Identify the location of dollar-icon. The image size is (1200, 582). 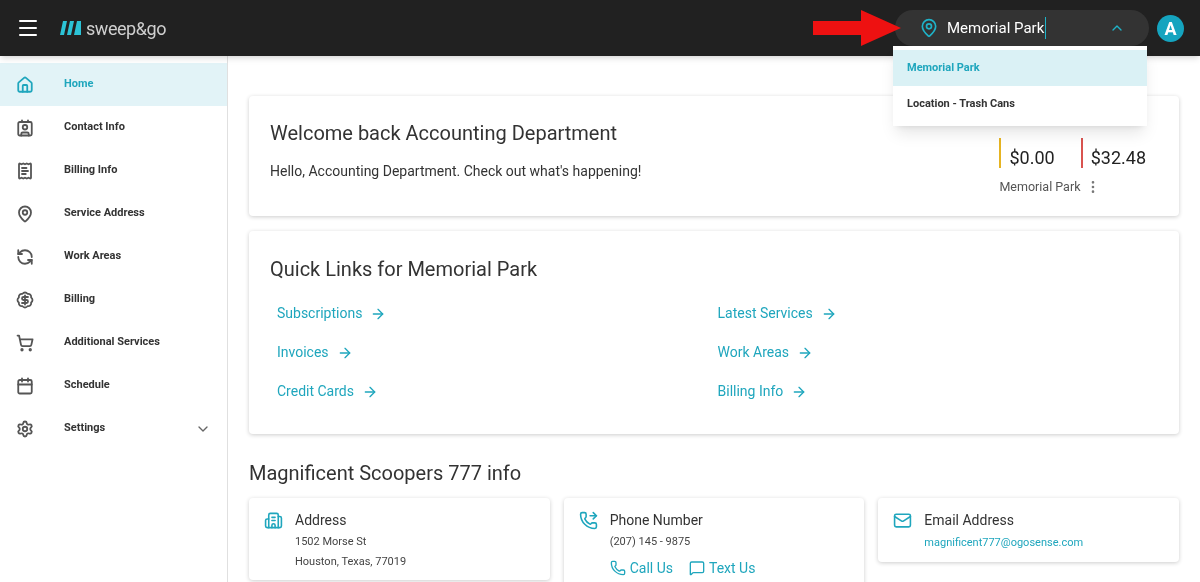
(25, 299).